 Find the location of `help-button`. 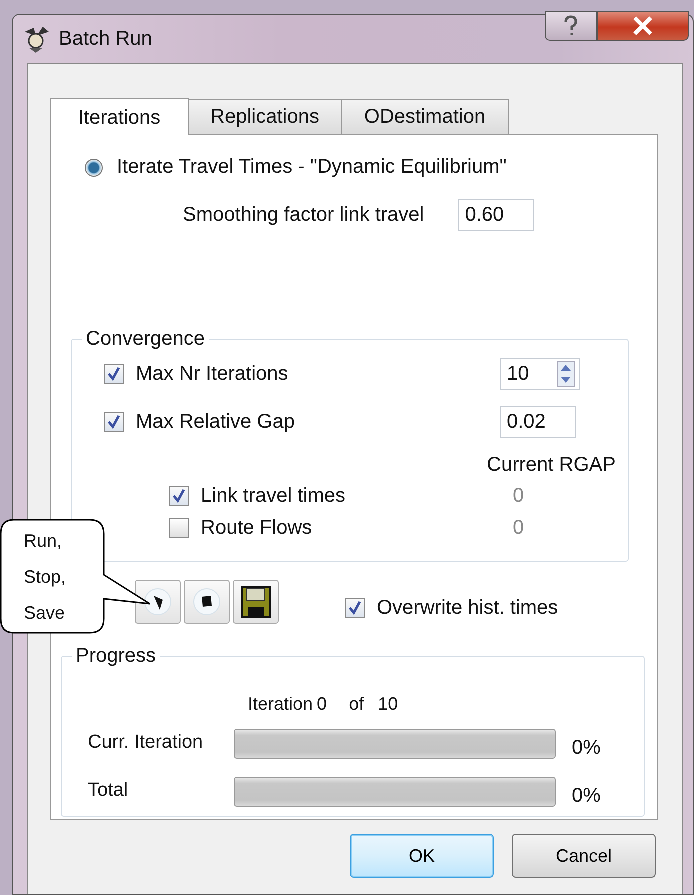

help-button is located at coordinates (571, 26).